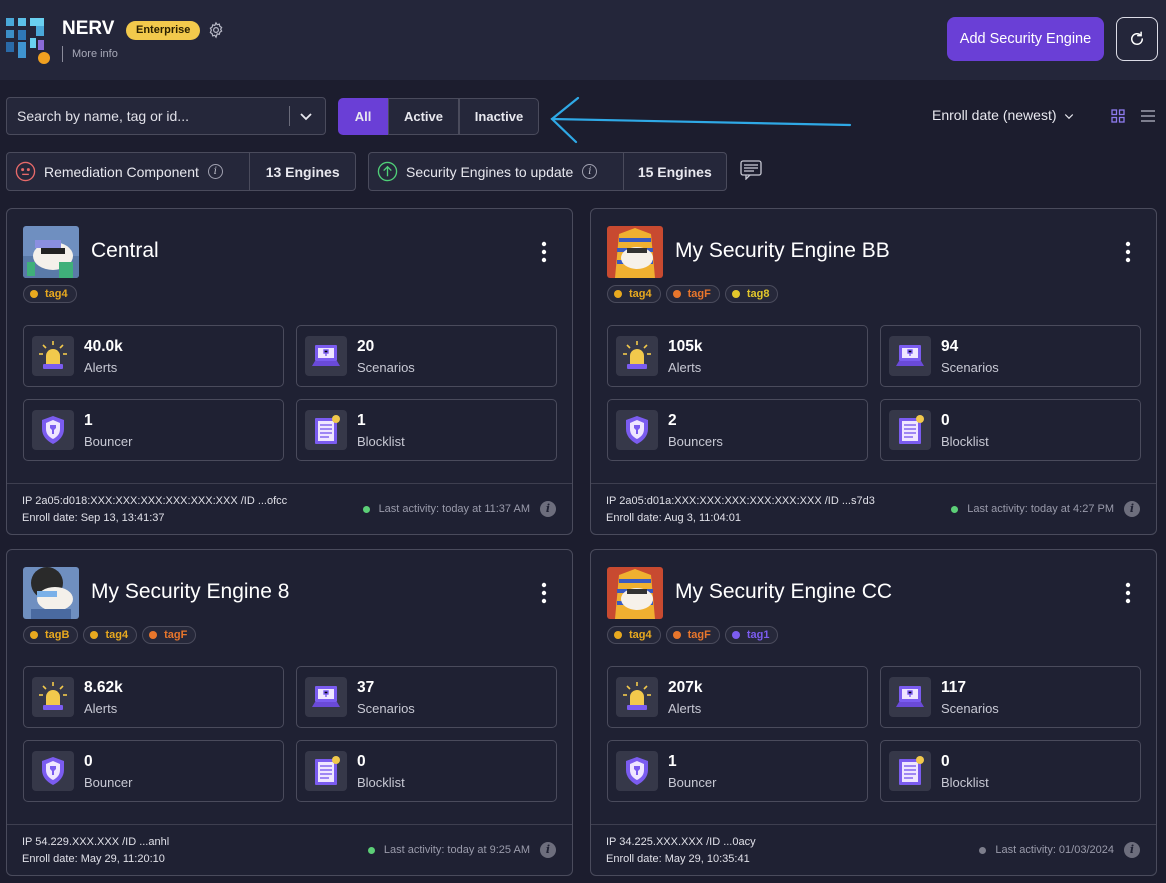 This screenshot has width=1166, height=883. Describe the element at coordinates (1118, 116) in the screenshot. I see `grid-view-icon` at that location.